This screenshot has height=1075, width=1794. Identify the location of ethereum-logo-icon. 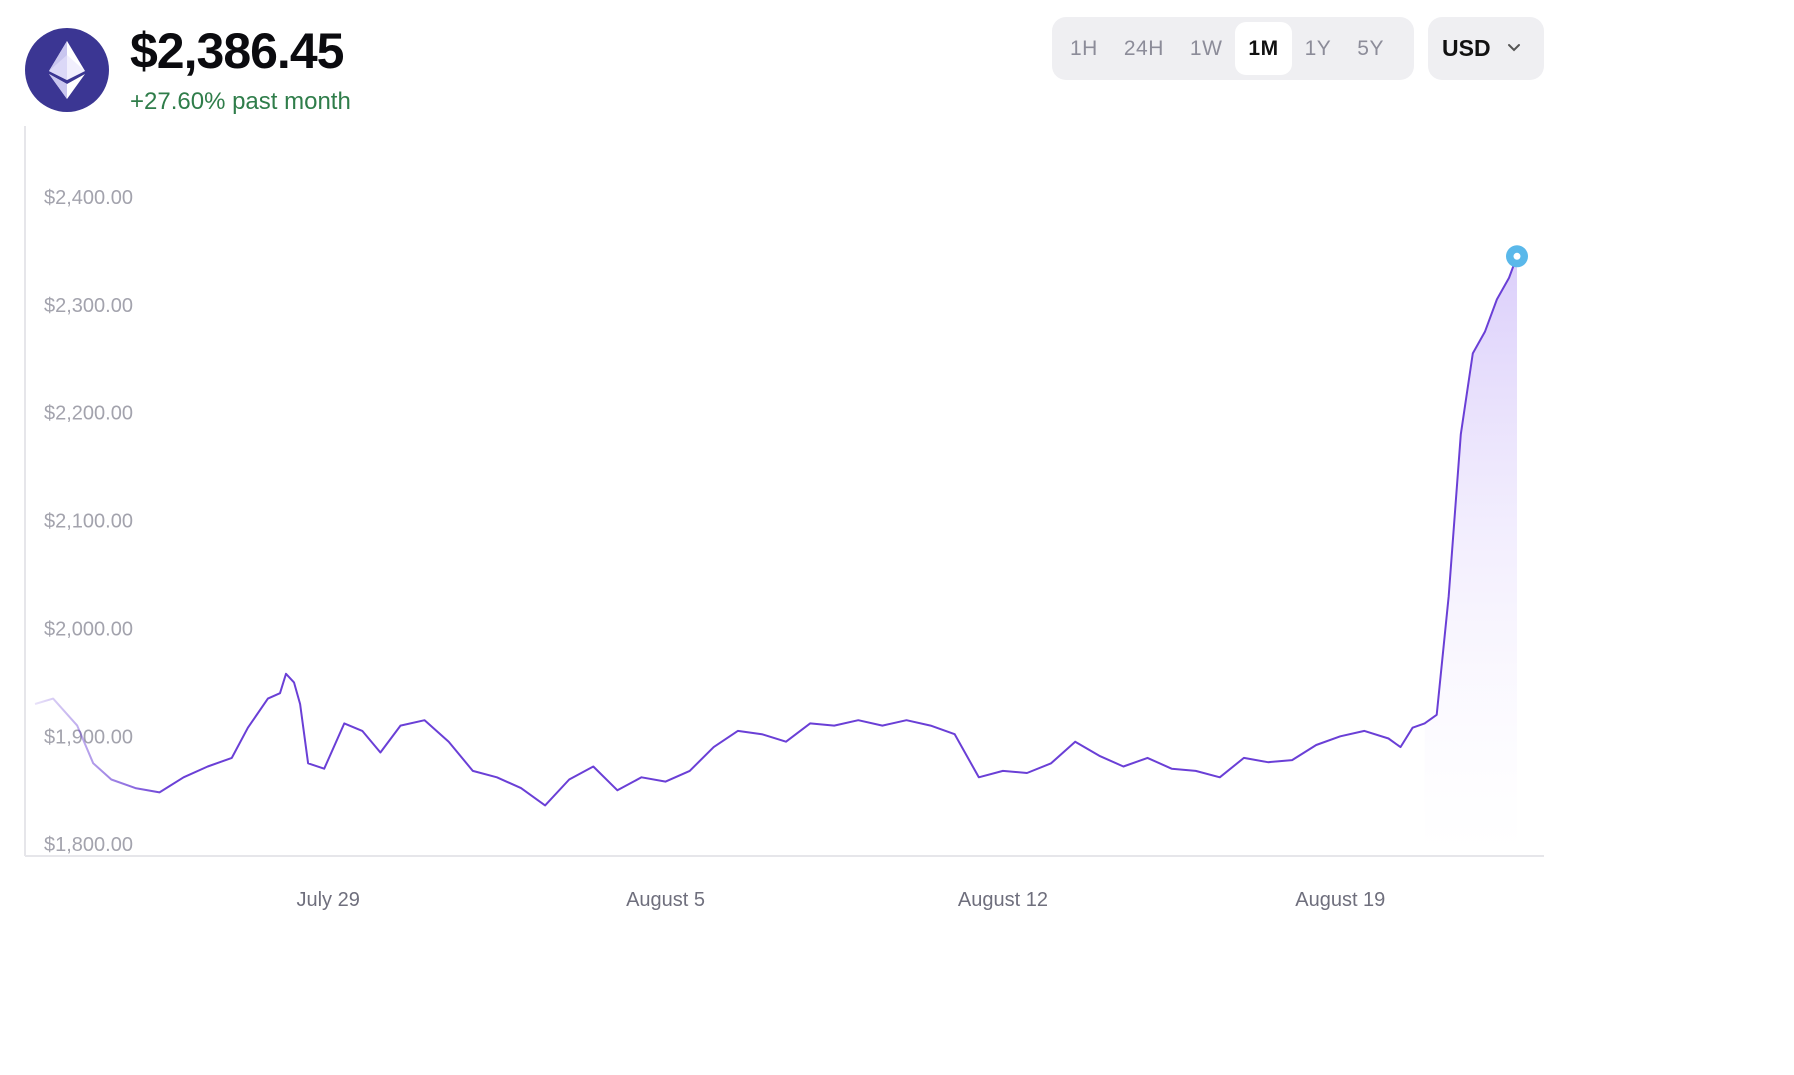
(67, 70).